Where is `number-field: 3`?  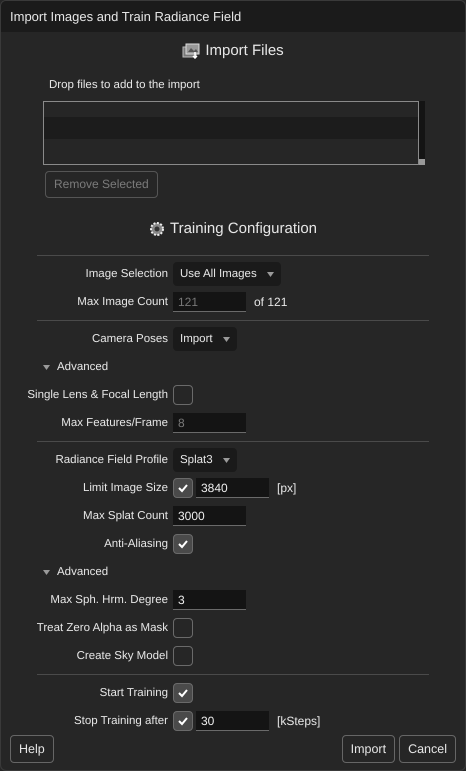
number-field: 3 is located at coordinates (209, 600).